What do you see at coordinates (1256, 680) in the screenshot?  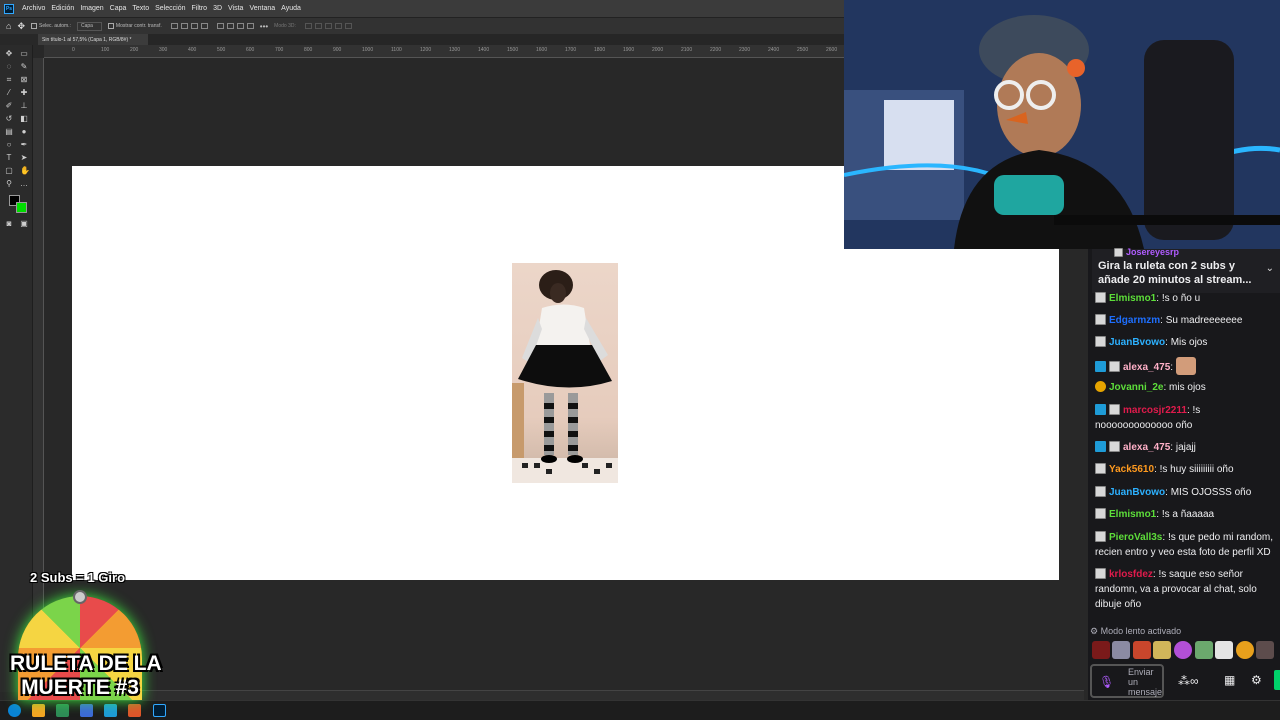 I see `gear-icon: ⚙` at bounding box center [1256, 680].